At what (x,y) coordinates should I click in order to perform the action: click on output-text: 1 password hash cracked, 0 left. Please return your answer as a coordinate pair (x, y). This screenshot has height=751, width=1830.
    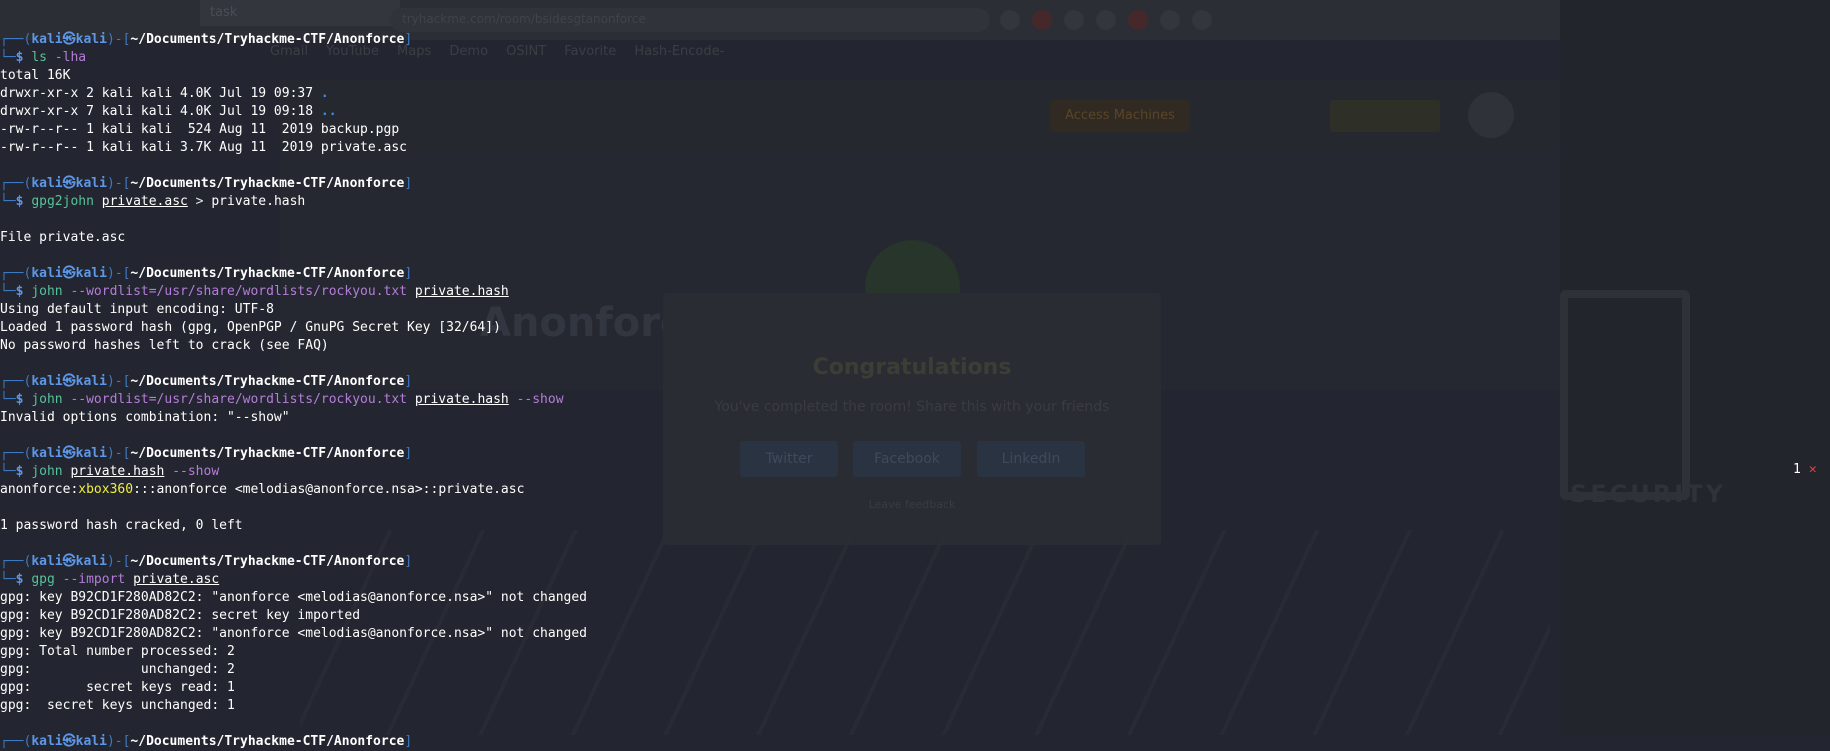
    Looking at the image, I should click on (121, 525).